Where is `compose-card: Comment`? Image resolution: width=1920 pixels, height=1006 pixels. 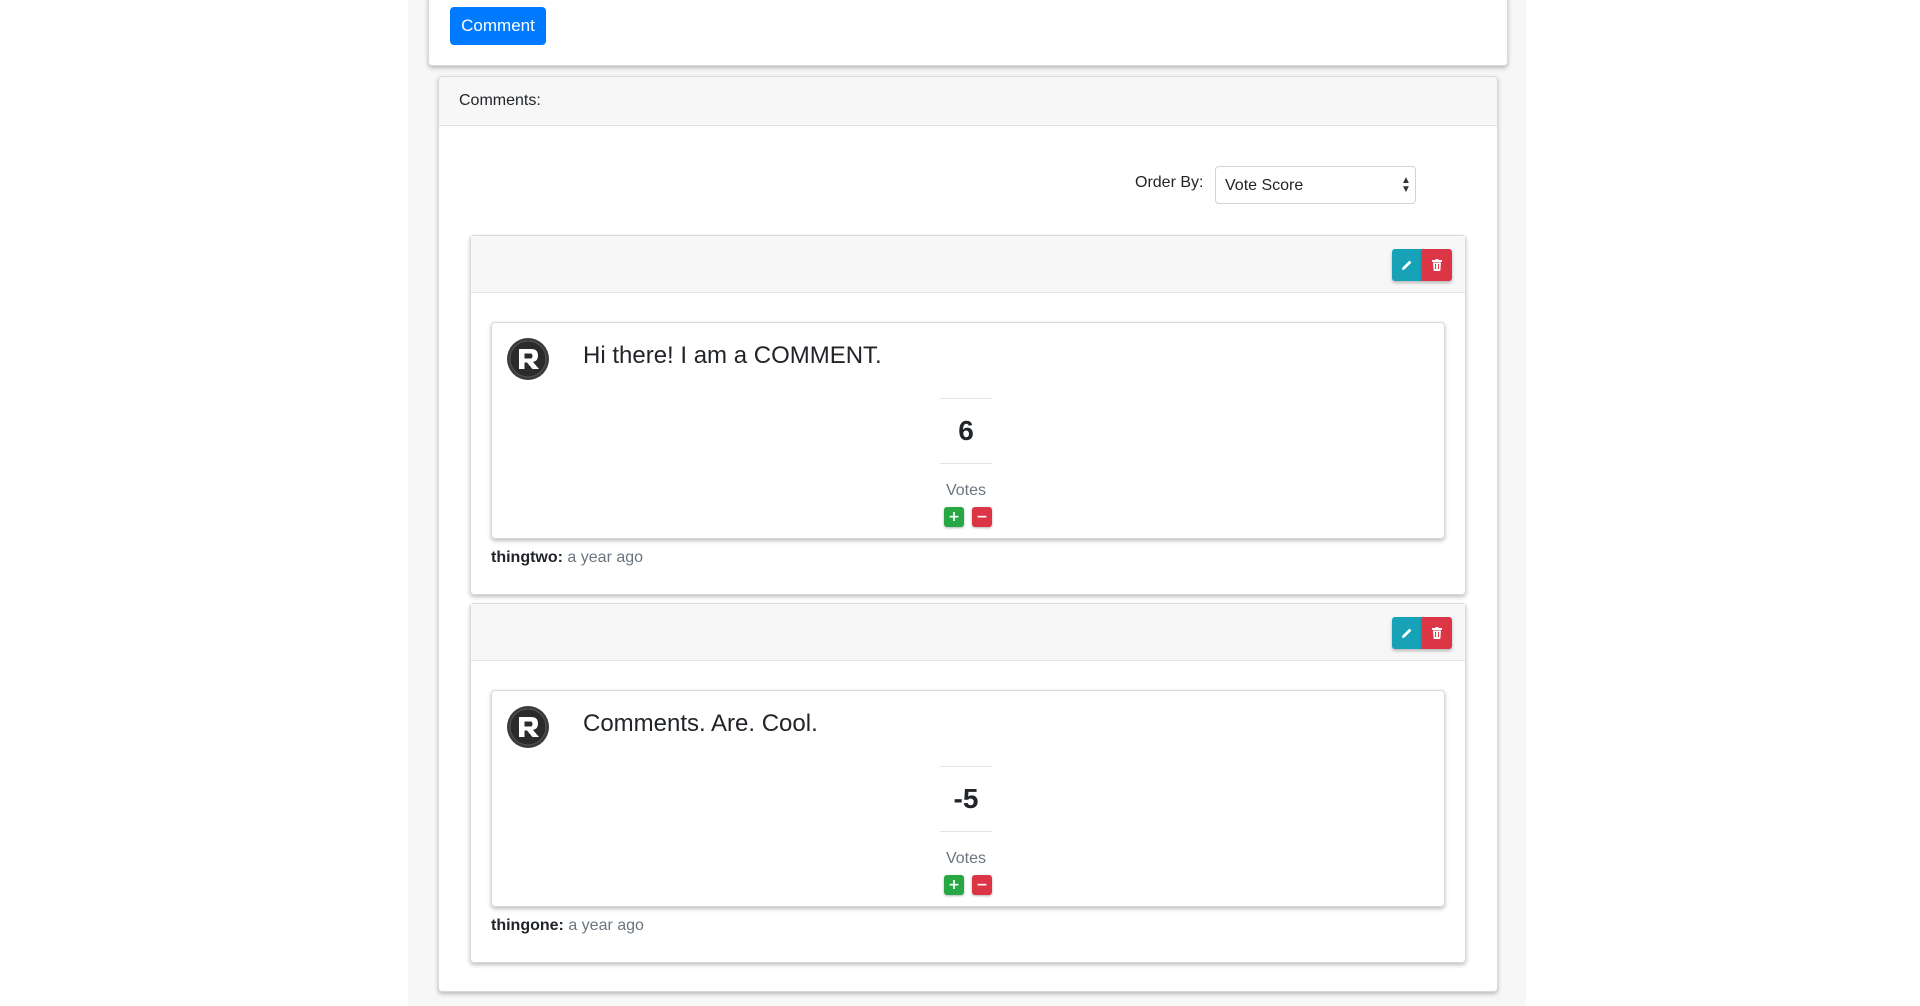
compose-card: Comment is located at coordinates (968, 33).